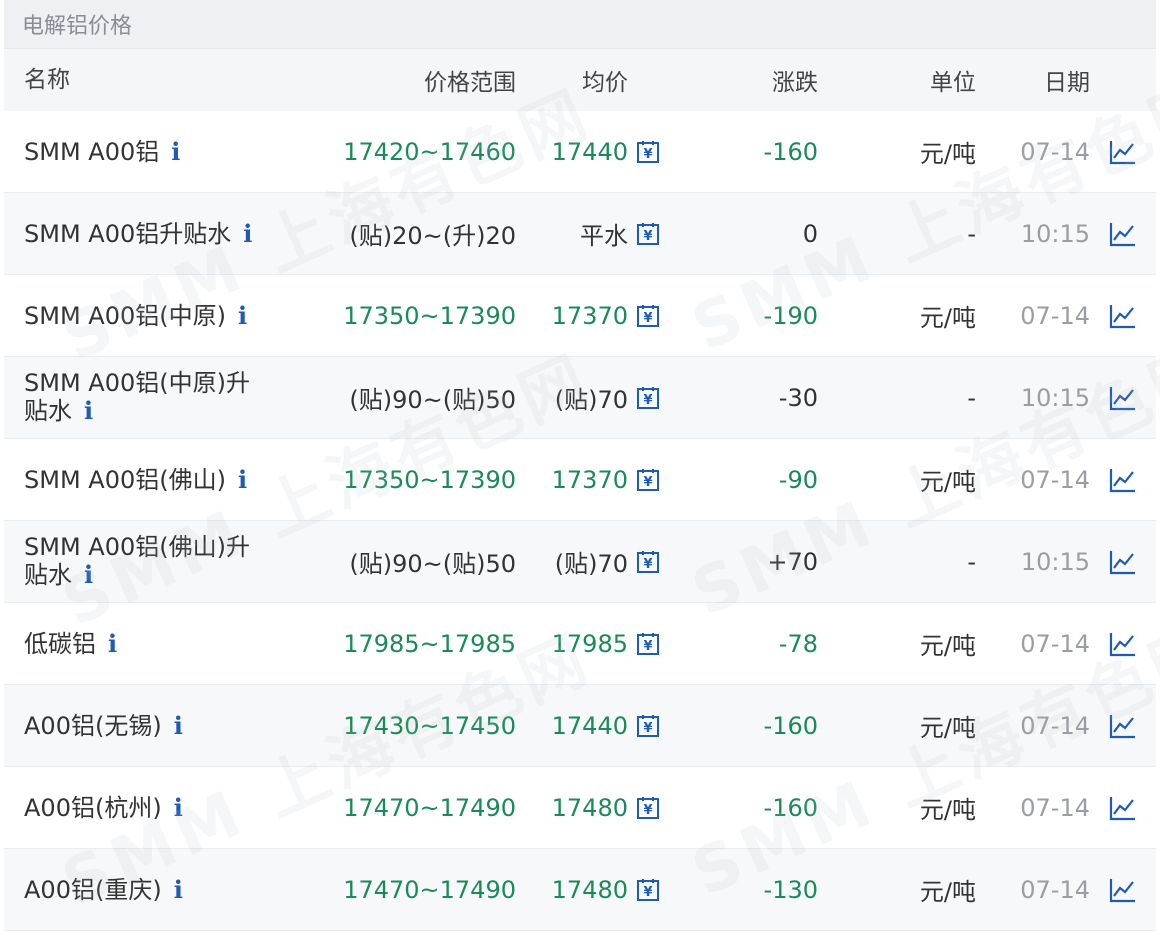  What do you see at coordinates (798, 397) in the screenshot?
I see `row-change: -30` at bounding box center [798, 397].